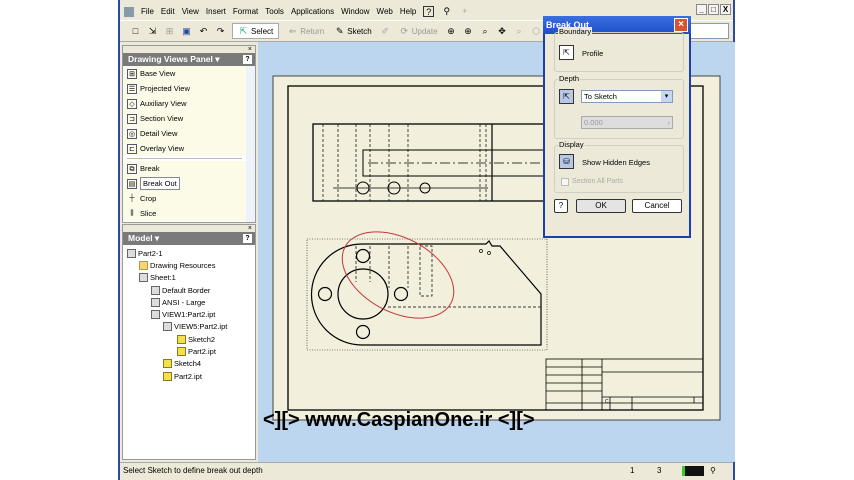 This screenshot has height=480, width=854. I want to click on tree-node: Sketch2, so click(191, 339).